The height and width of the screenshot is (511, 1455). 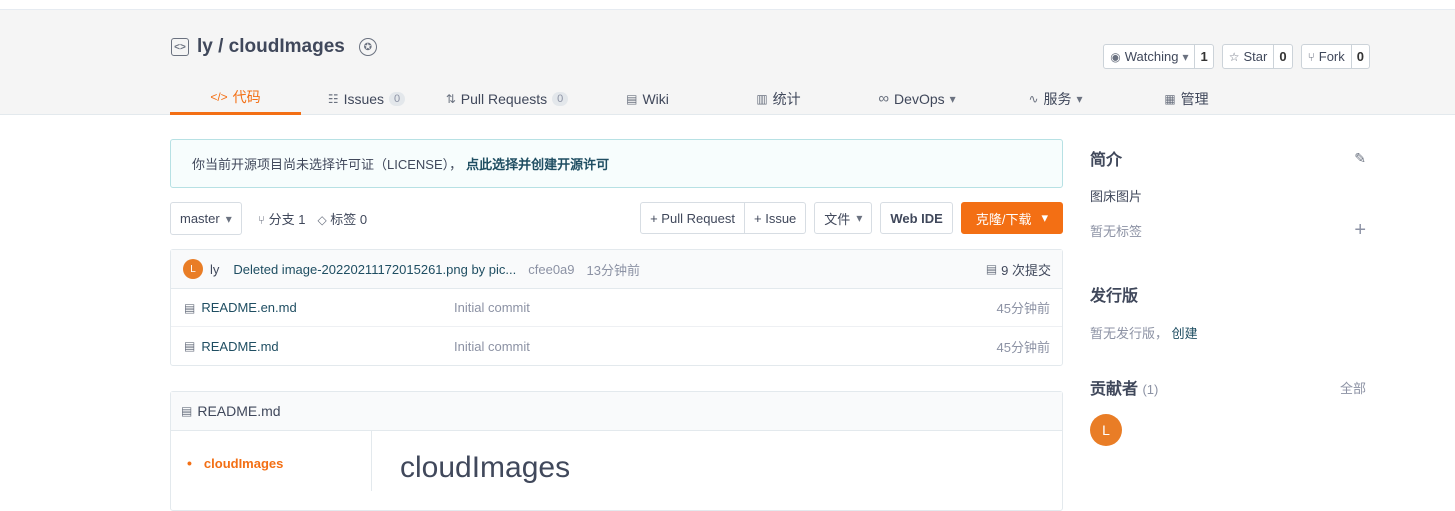 I want to click on star-label: Star, so click(x=1255, y=56).